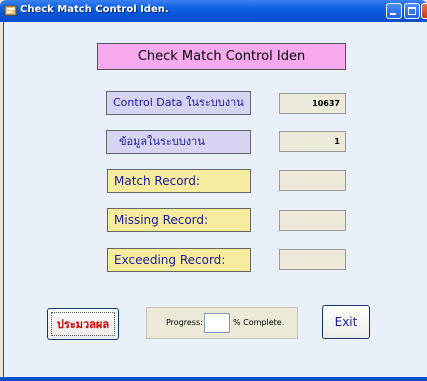 This screenshot has height=381, width=427. I want to click on window-title: Check Match Control Iden., so click(94, 9).